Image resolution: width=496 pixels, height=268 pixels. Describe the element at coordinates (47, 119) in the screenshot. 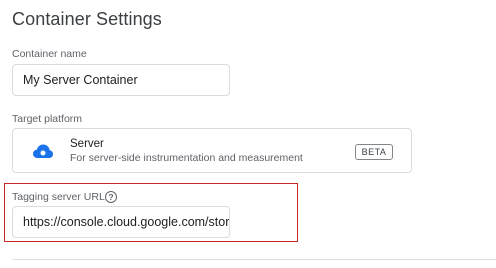

I see `target-platform-label: Target platform` at that location.